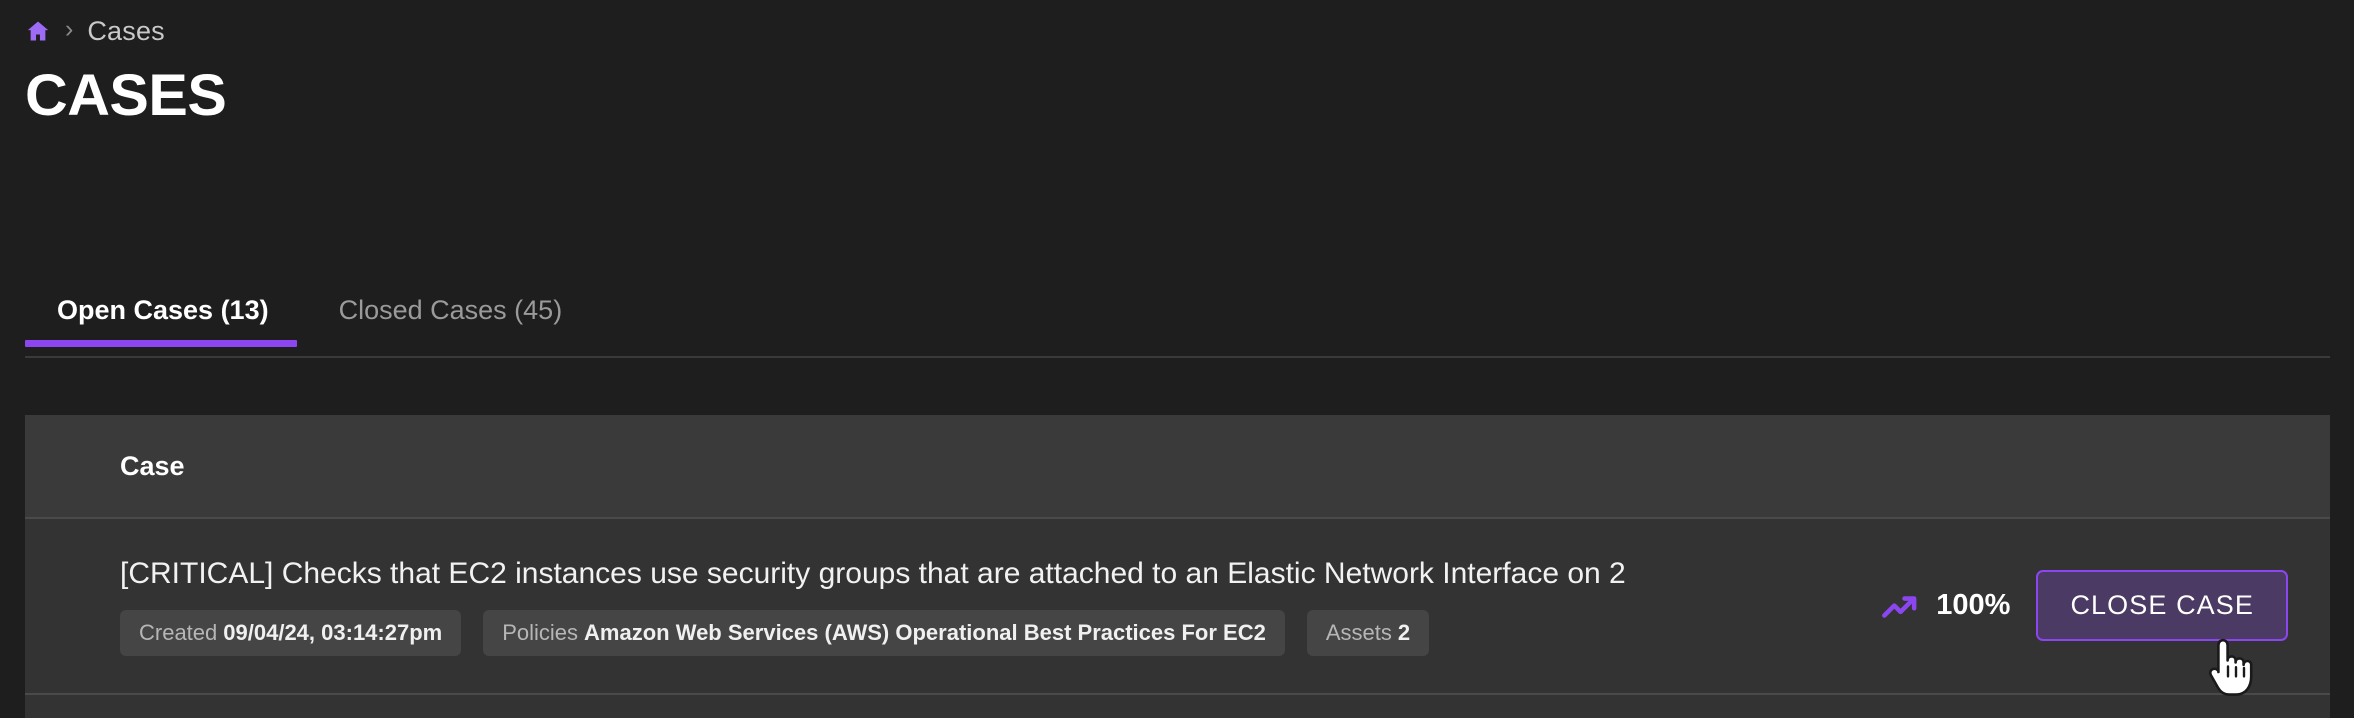  I want to click on table-header-row: Case, so click(1177, 467).